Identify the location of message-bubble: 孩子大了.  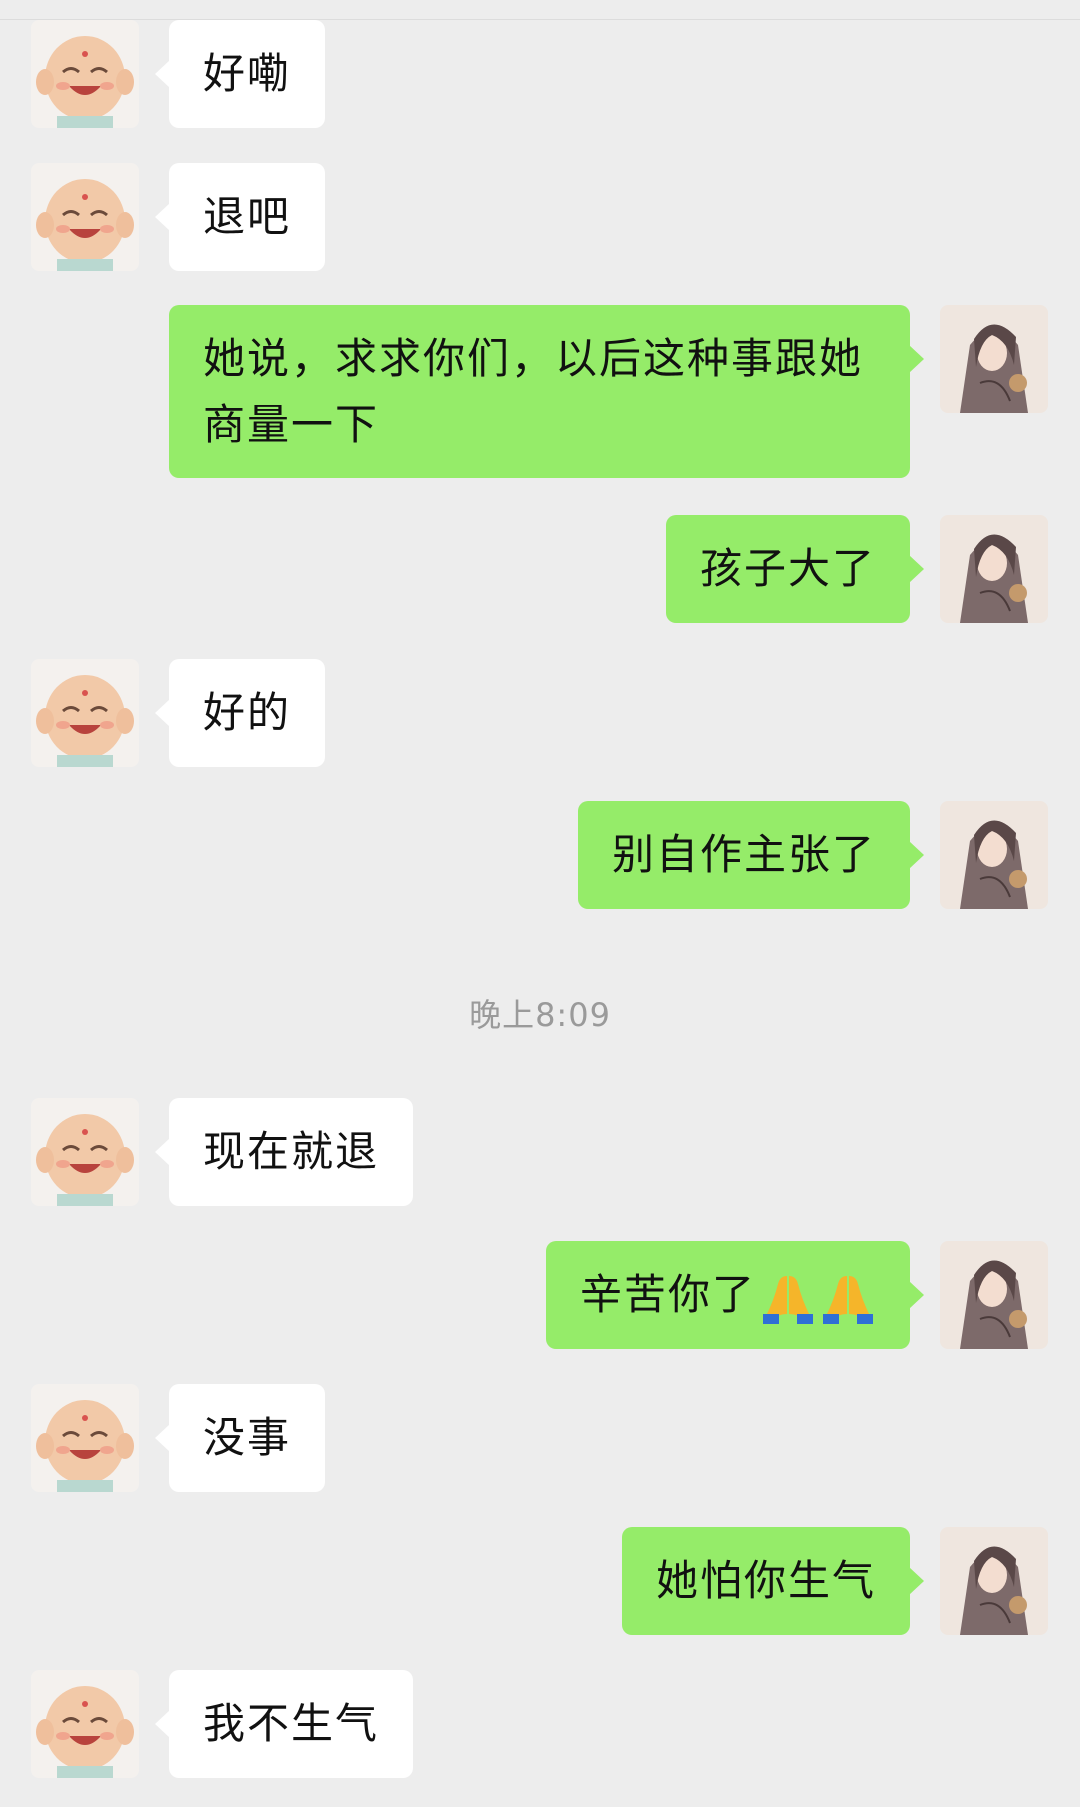
(795, 569).